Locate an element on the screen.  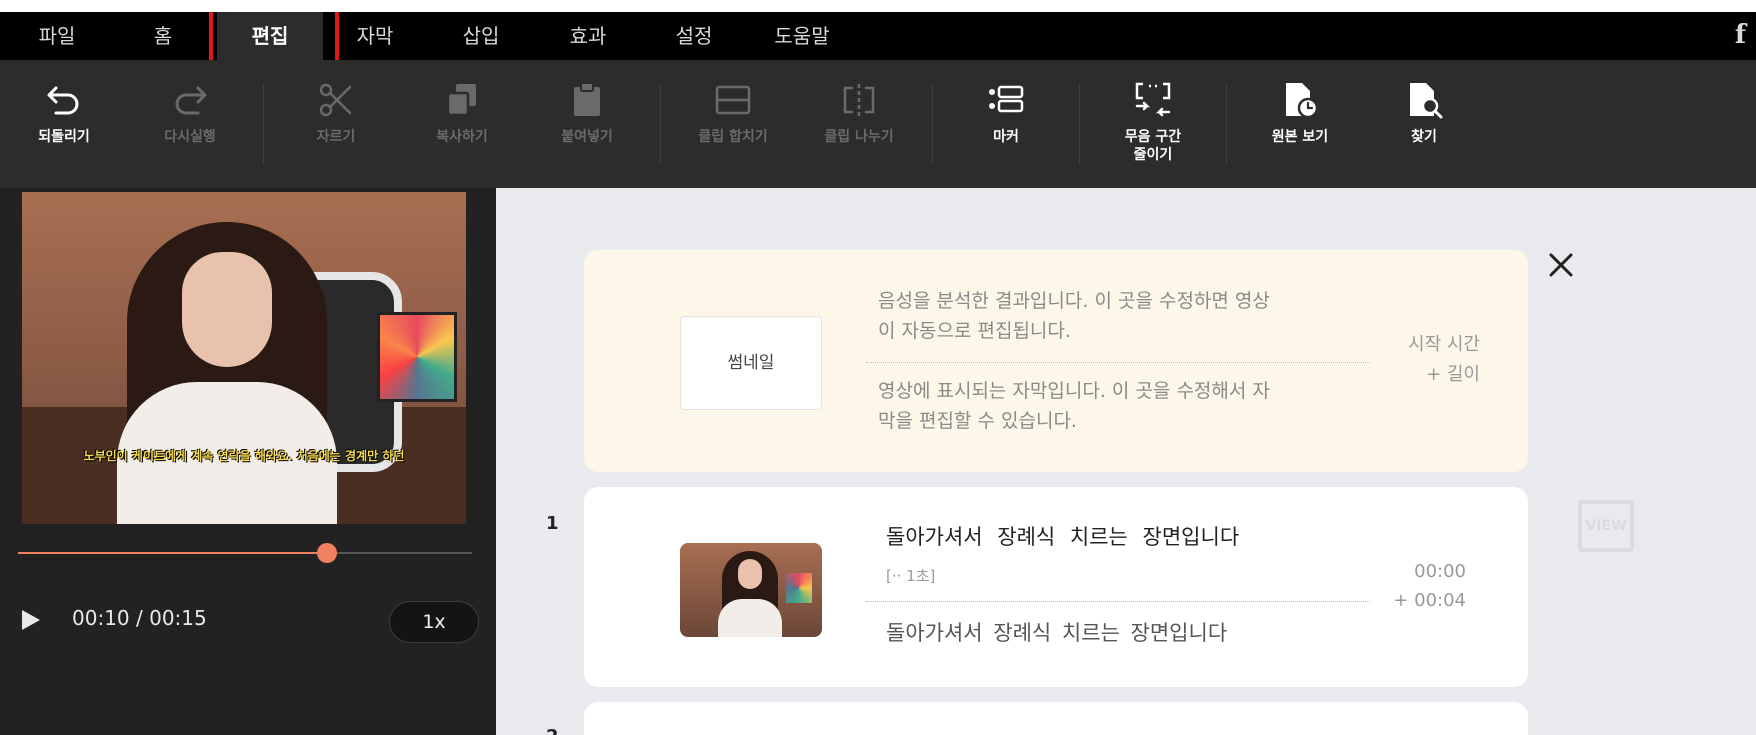
menu-edit: 편집 is located at coordinates (270, 36).